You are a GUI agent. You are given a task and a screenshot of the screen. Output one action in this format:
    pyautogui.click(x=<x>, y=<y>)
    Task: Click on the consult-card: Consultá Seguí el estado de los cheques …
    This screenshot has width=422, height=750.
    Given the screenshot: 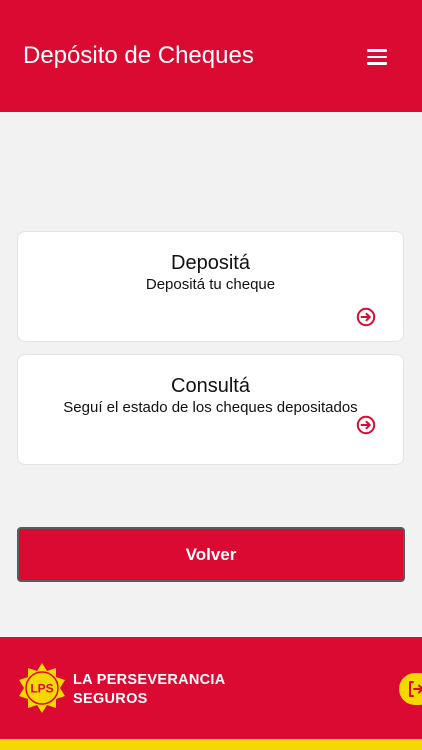 What is the action you would take?
    pyautogui.click(x=210, y=409)
    